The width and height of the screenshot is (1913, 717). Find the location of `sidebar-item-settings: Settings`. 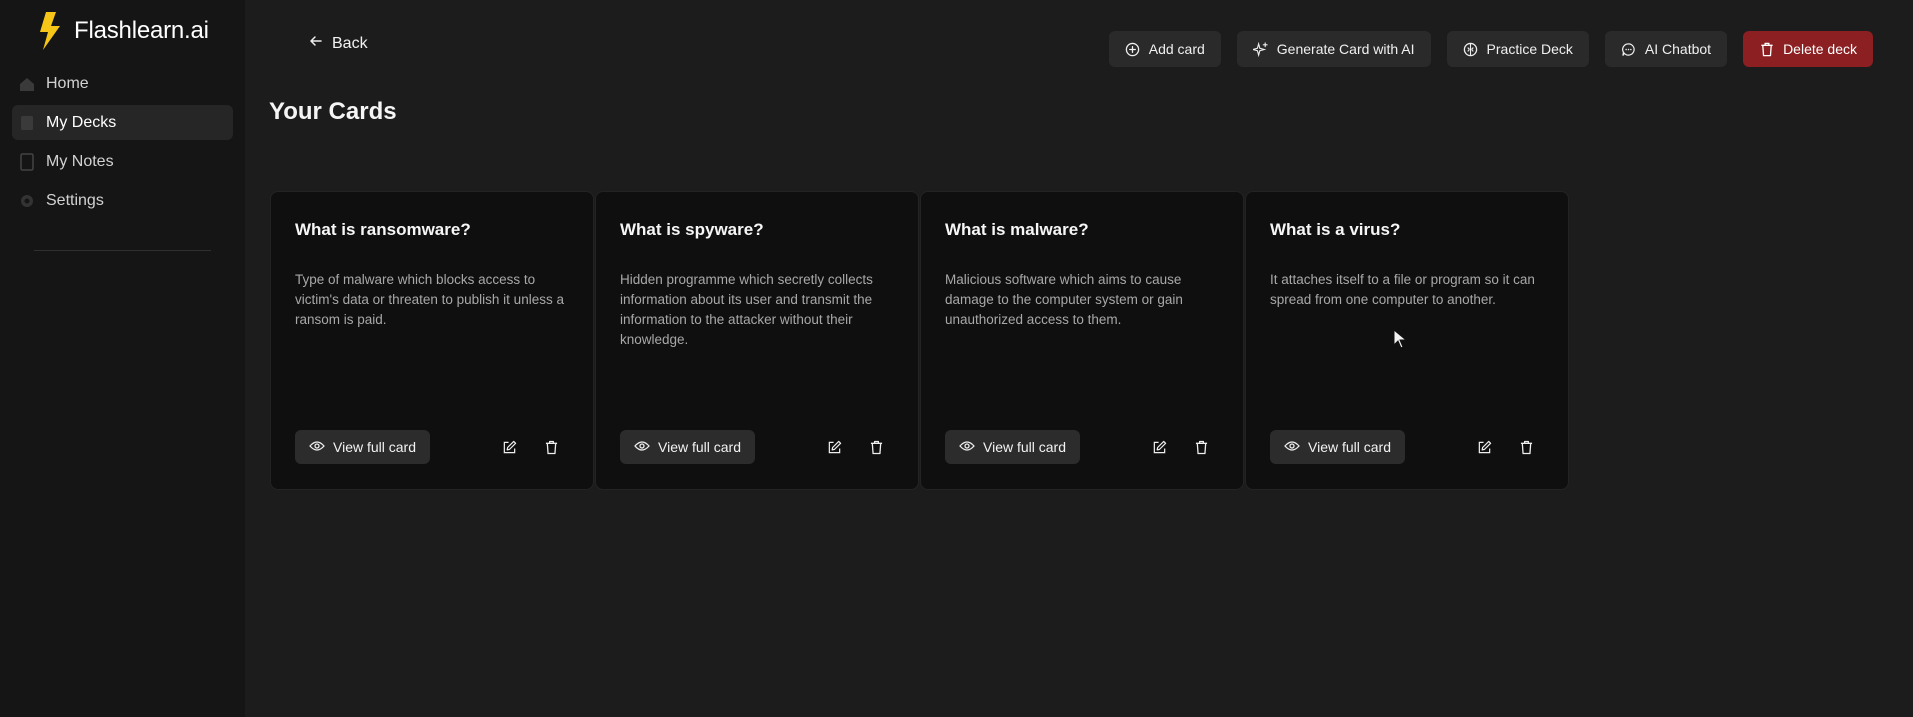

sidebar-item-settings: Settings is located at coordinates (122, 200).